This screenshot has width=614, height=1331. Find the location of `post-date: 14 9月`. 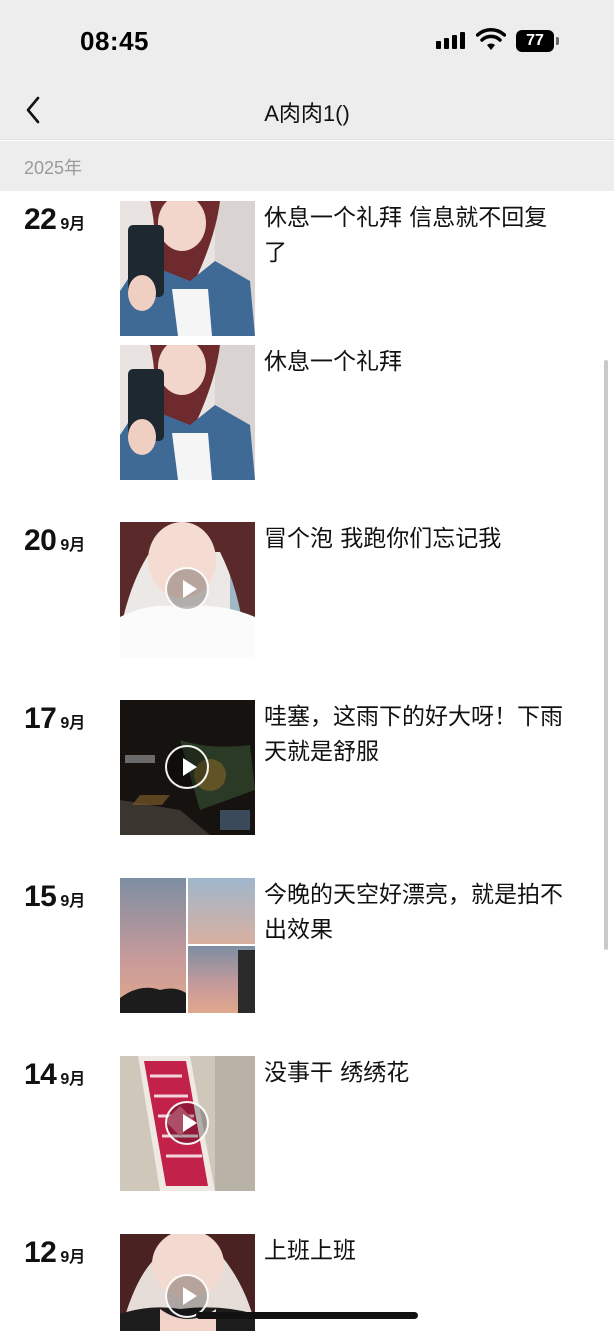

post-date: 14 9月 is located at coordinates (54, 1075).